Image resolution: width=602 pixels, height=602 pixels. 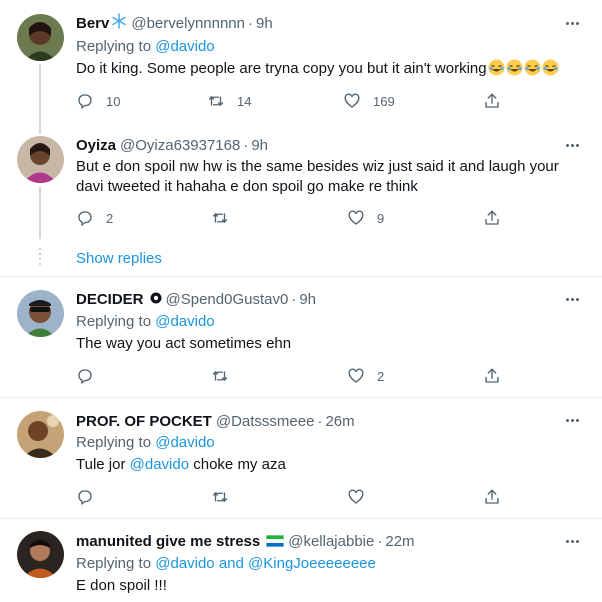 I want to click on display-name: Berv, so click(x=92, y=23).